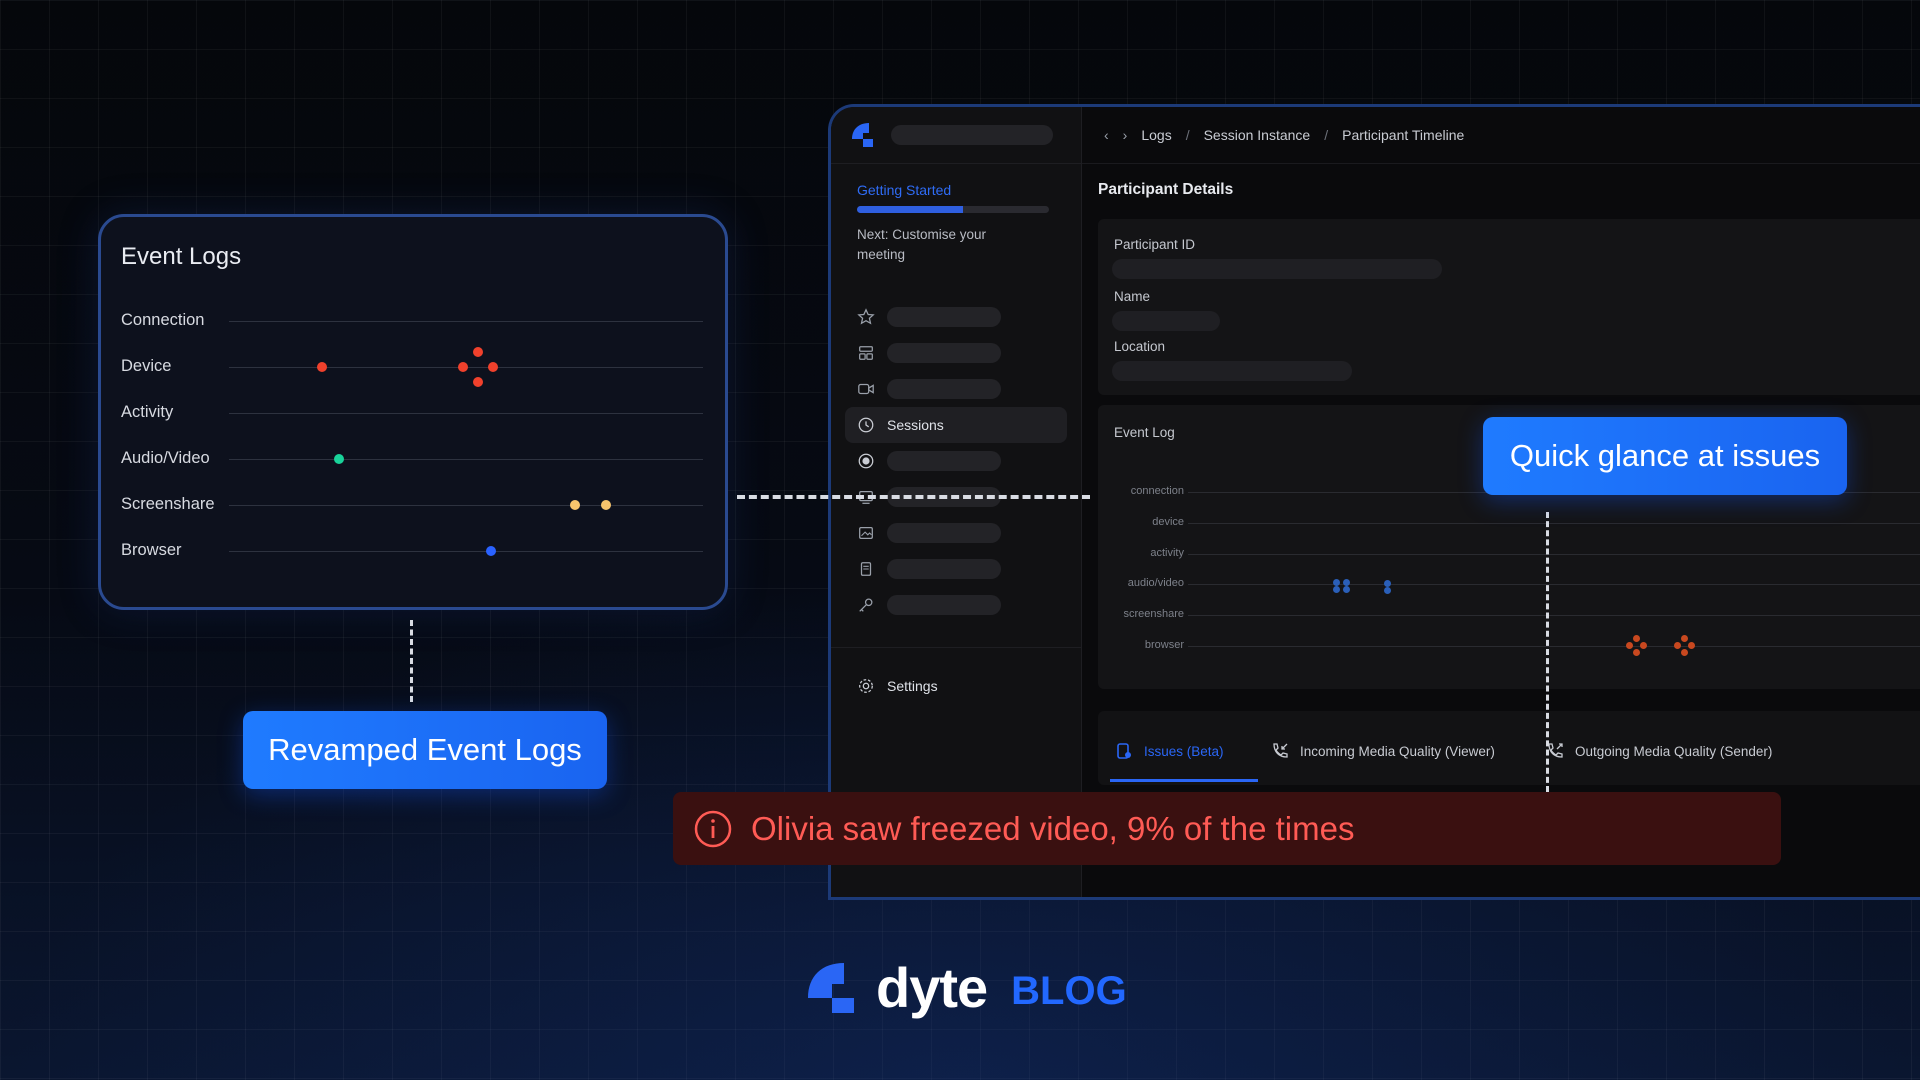  Describe the element at coordinates (922, 244) in the screenshot. I see `getting-started-next: Next: Customise your meeting` at that location.